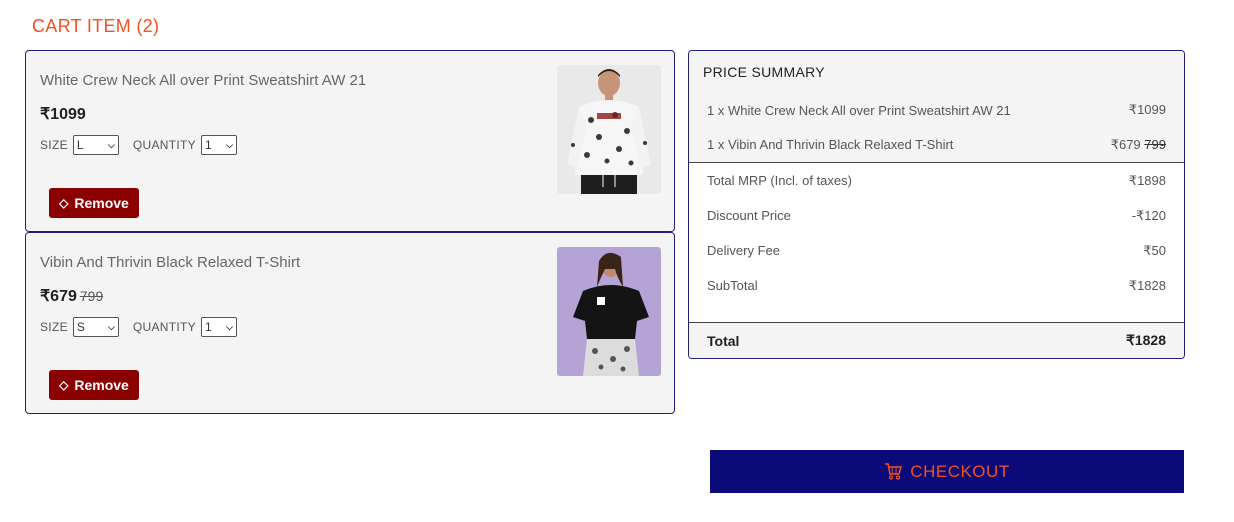 The image size is (1234, 522). I want to click on summary-line-price: ₹679, so click(1125, 144).